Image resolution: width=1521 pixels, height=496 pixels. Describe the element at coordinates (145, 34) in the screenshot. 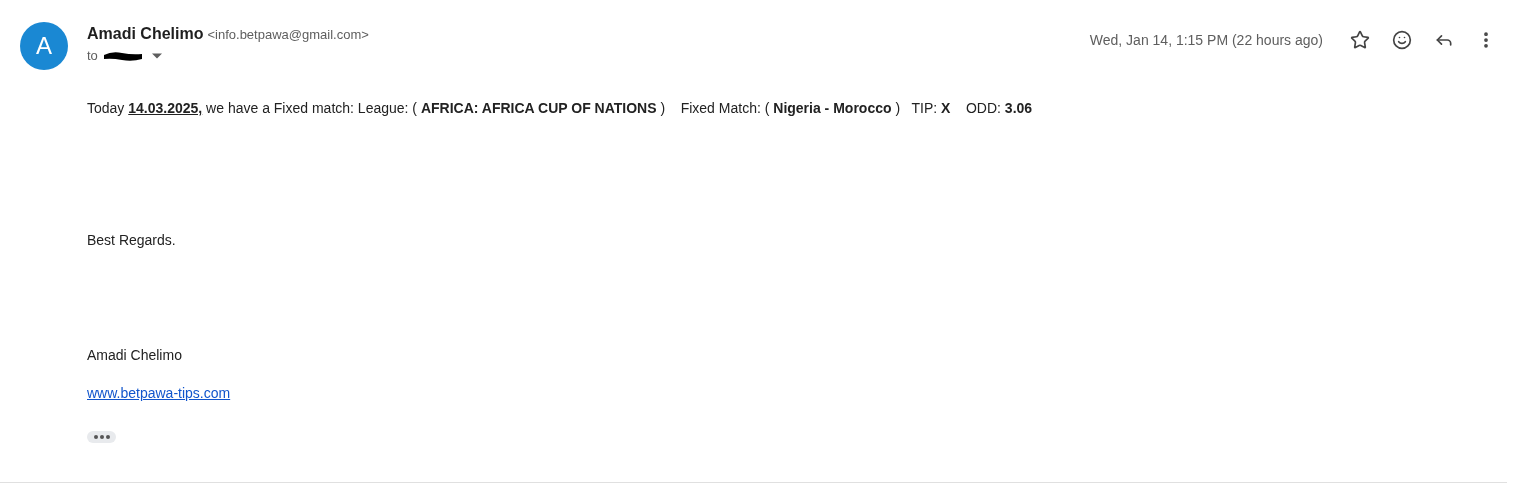

I see `sender-name: Amadi Chelimo` at that location.